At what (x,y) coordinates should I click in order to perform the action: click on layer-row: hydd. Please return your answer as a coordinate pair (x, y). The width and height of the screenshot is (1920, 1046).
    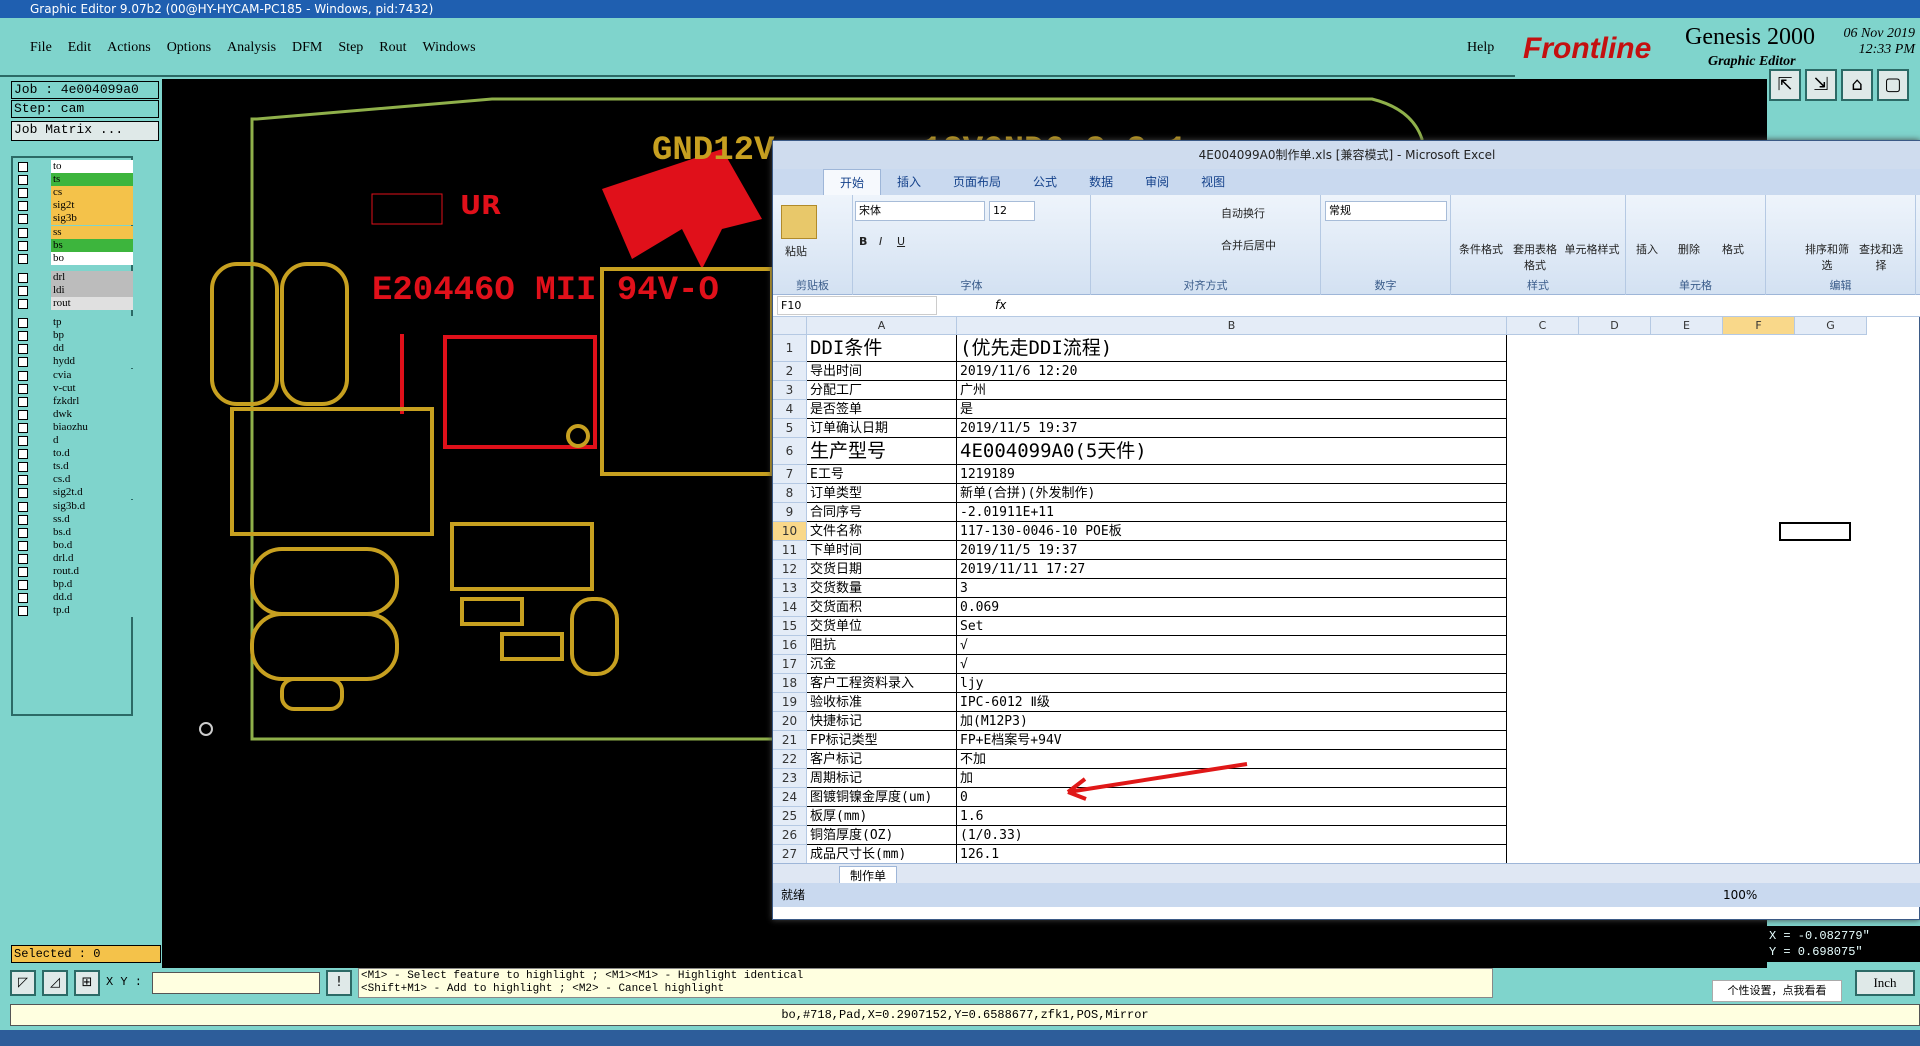
    Looking at the image, I should click on (74, 362).